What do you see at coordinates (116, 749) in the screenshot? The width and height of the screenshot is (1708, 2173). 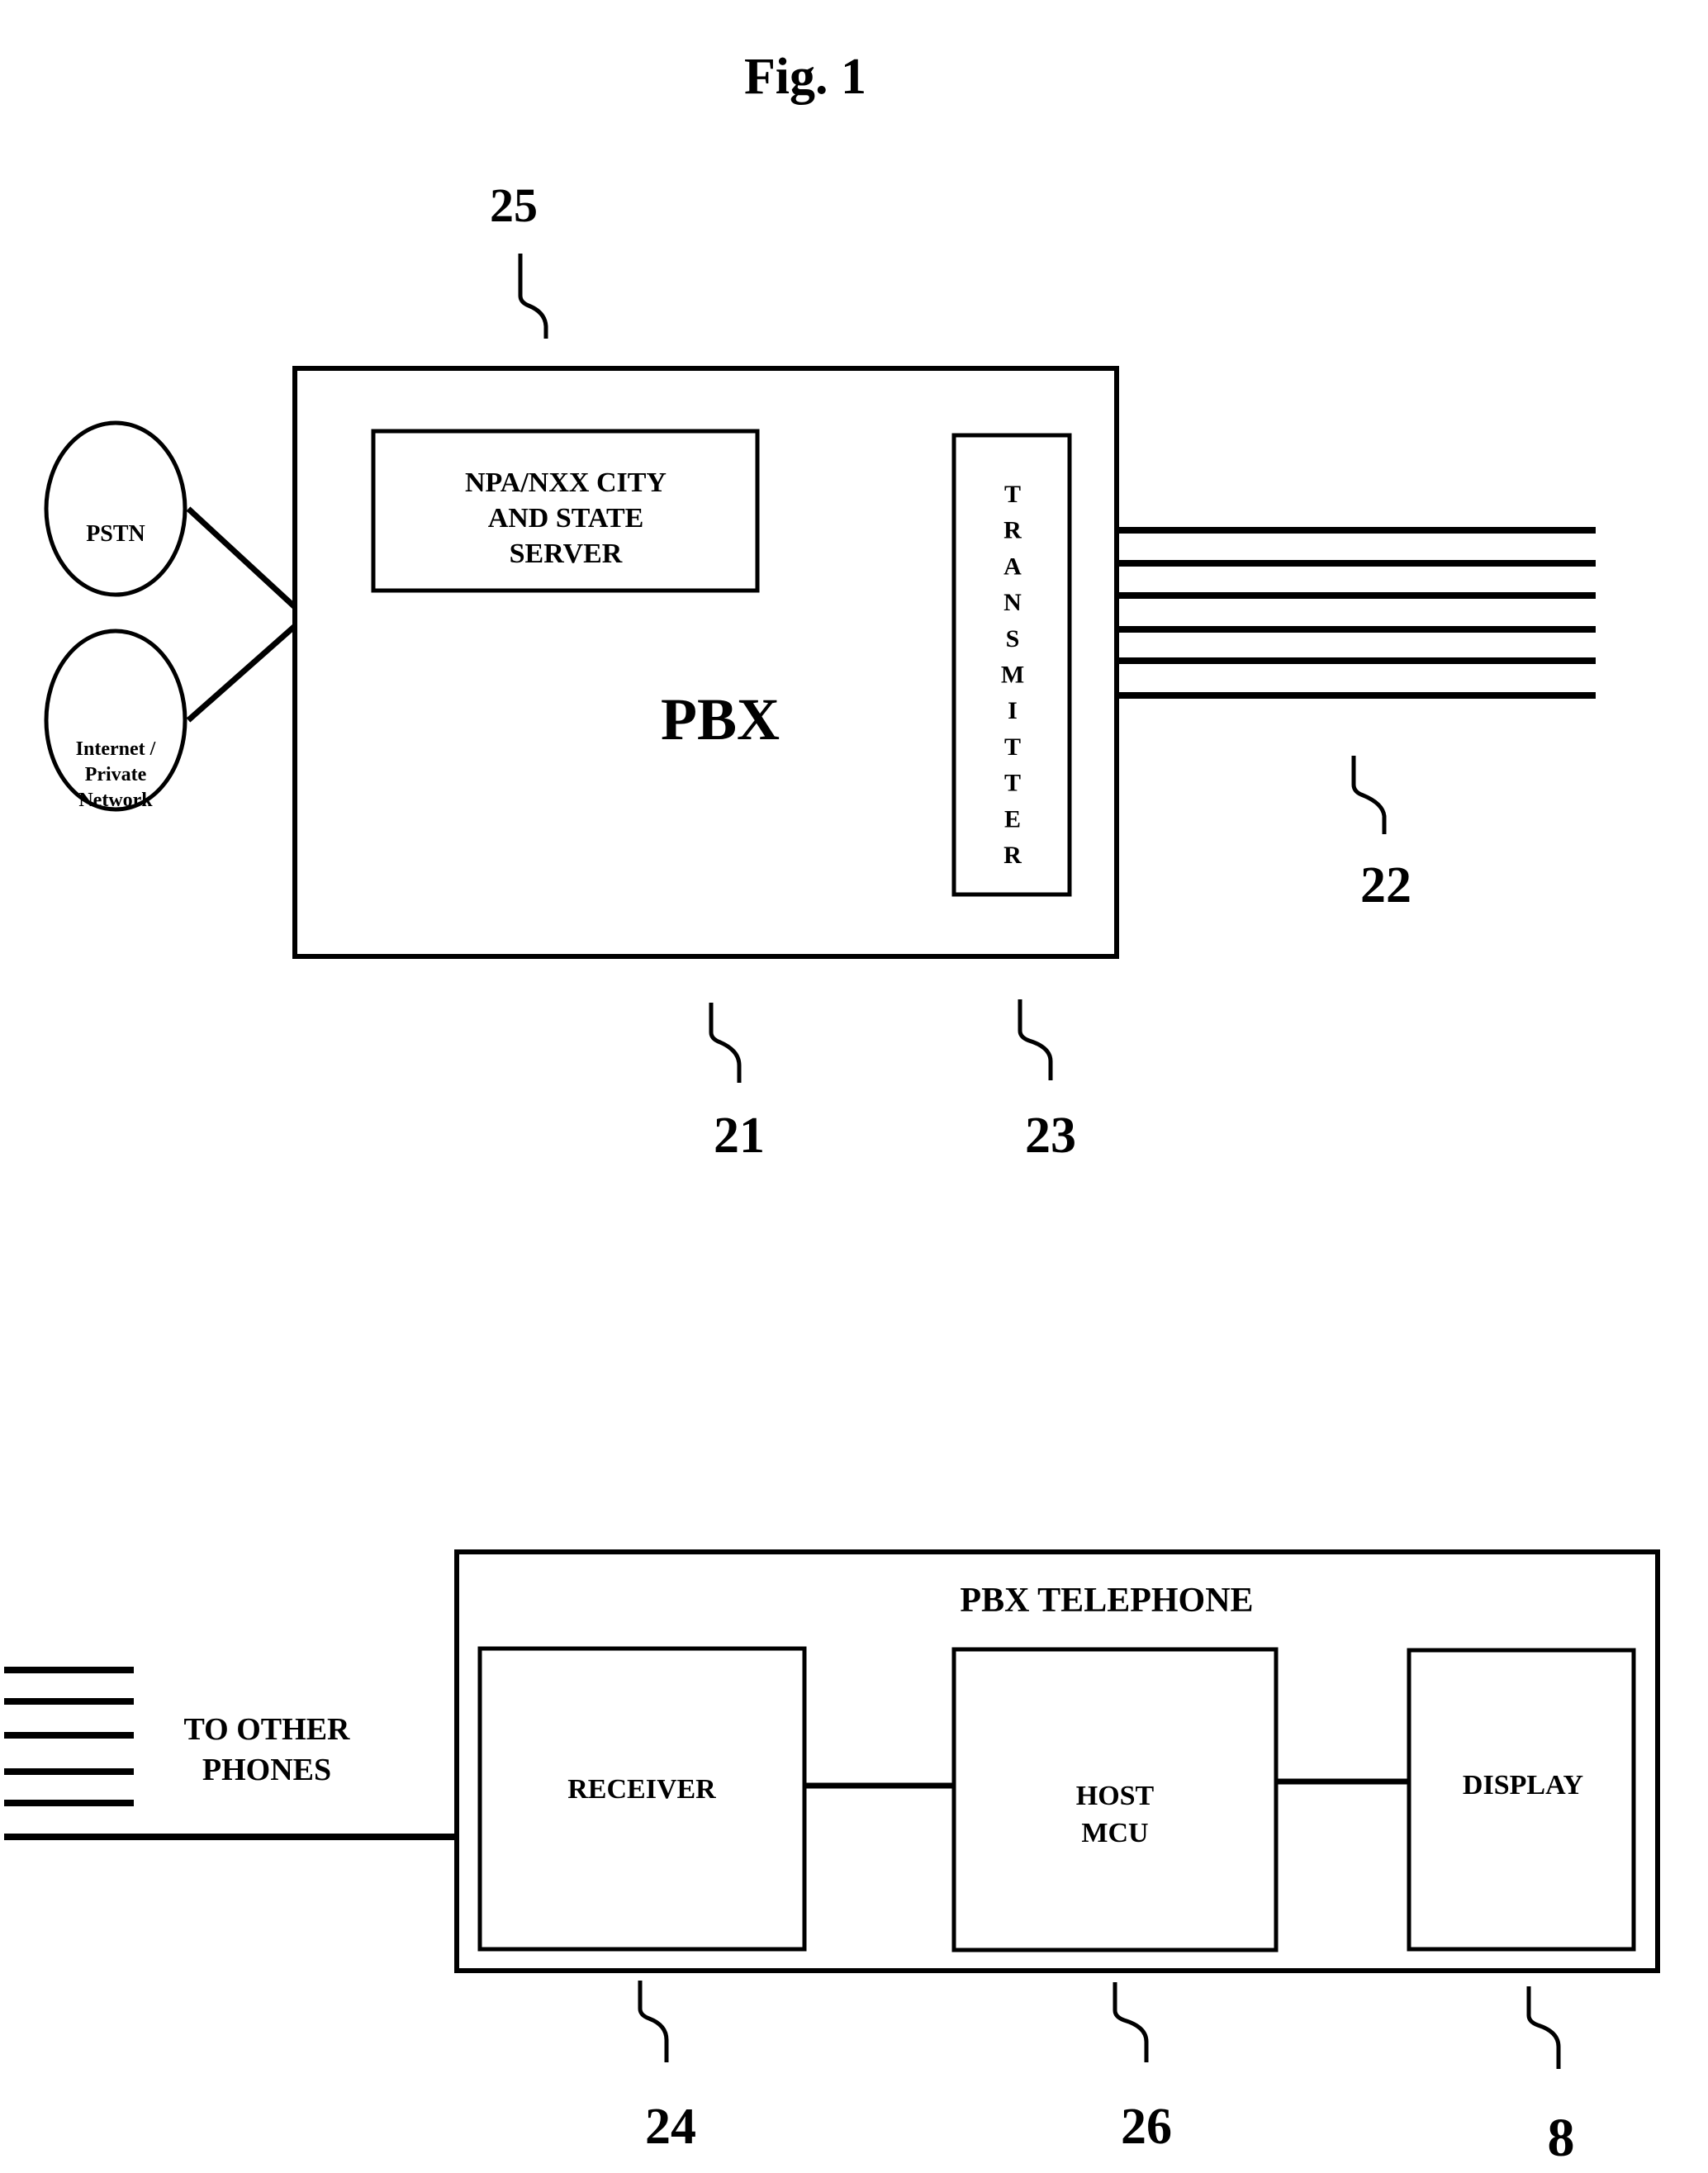 I see `internet-label-line-1: Internet /` at bounding box center [116, 749].